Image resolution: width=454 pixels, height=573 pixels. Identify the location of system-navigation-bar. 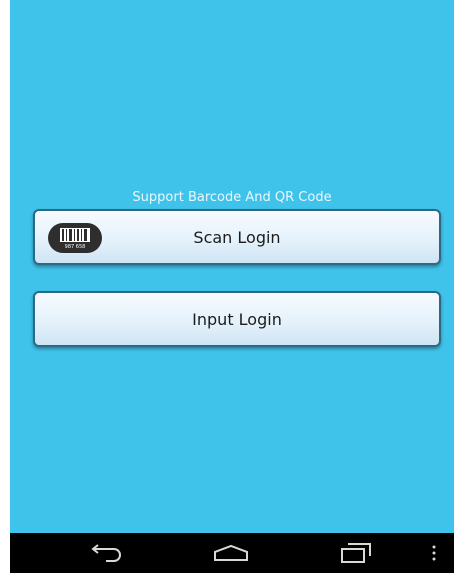
(232, 553).